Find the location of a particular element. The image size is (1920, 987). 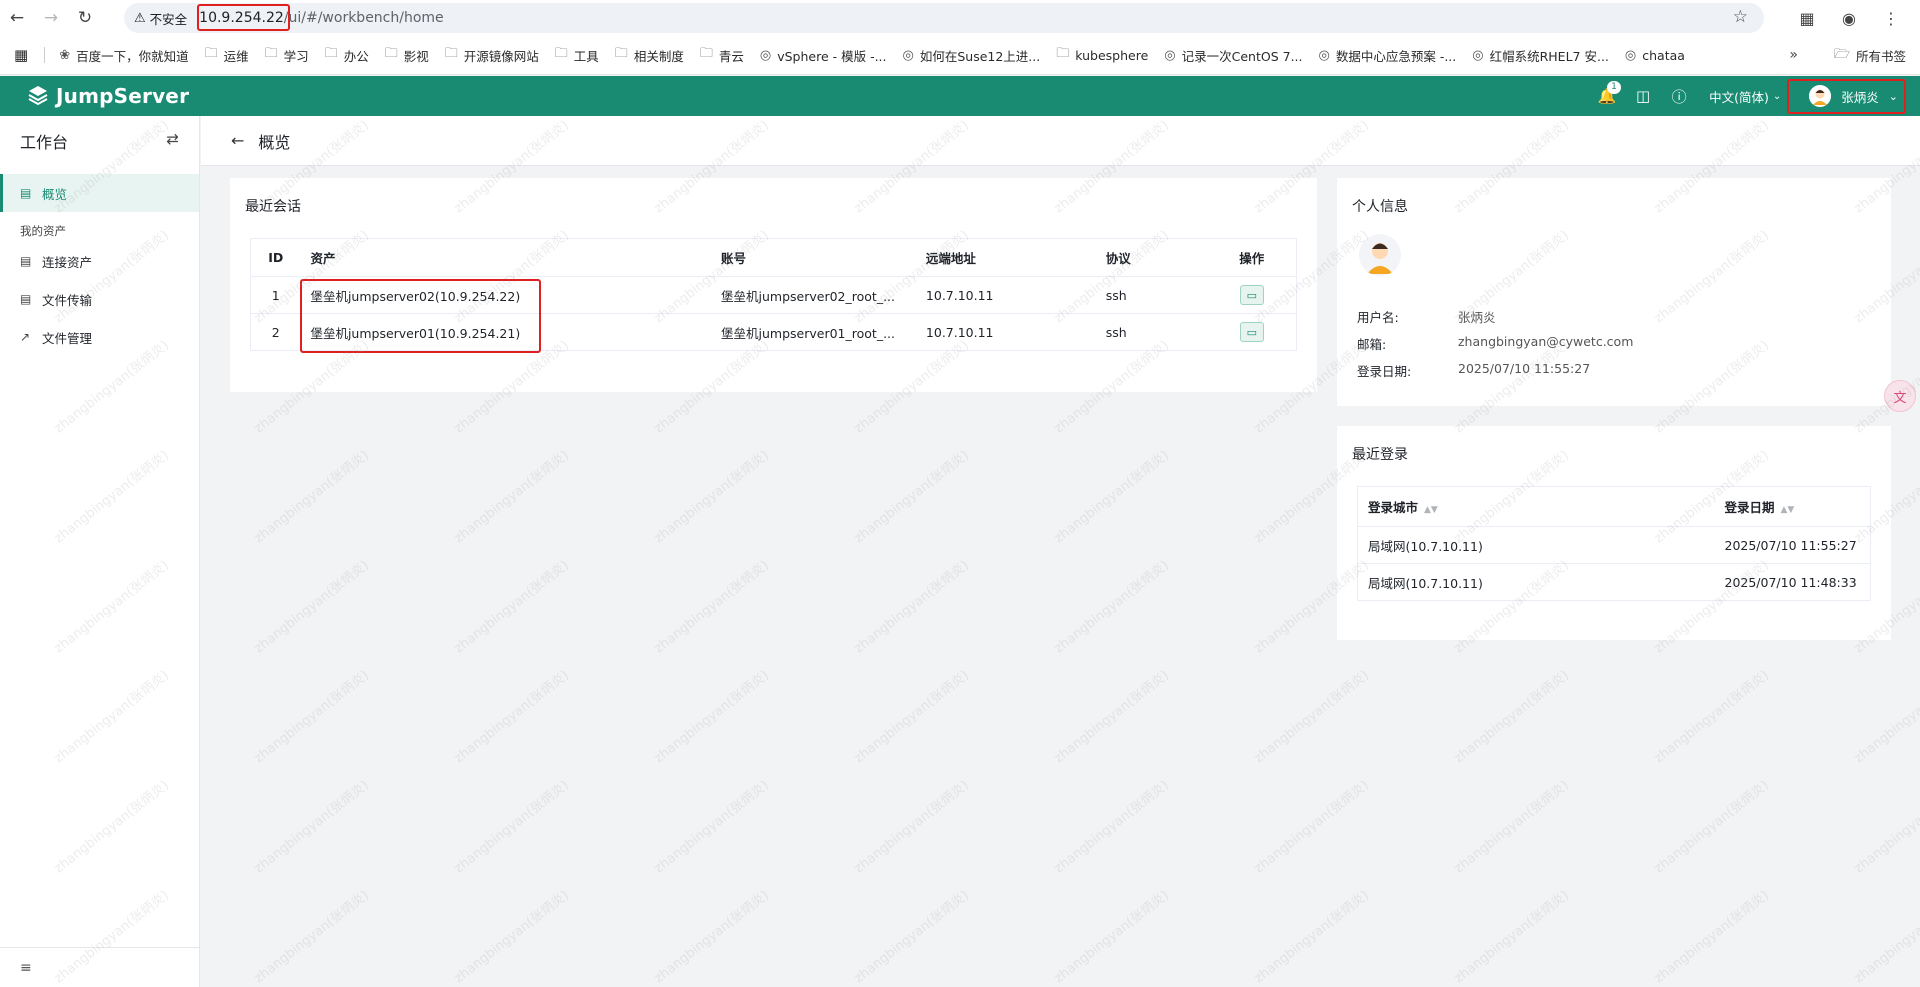

paw-icon: ❀ is located at coordinates (65, 55).